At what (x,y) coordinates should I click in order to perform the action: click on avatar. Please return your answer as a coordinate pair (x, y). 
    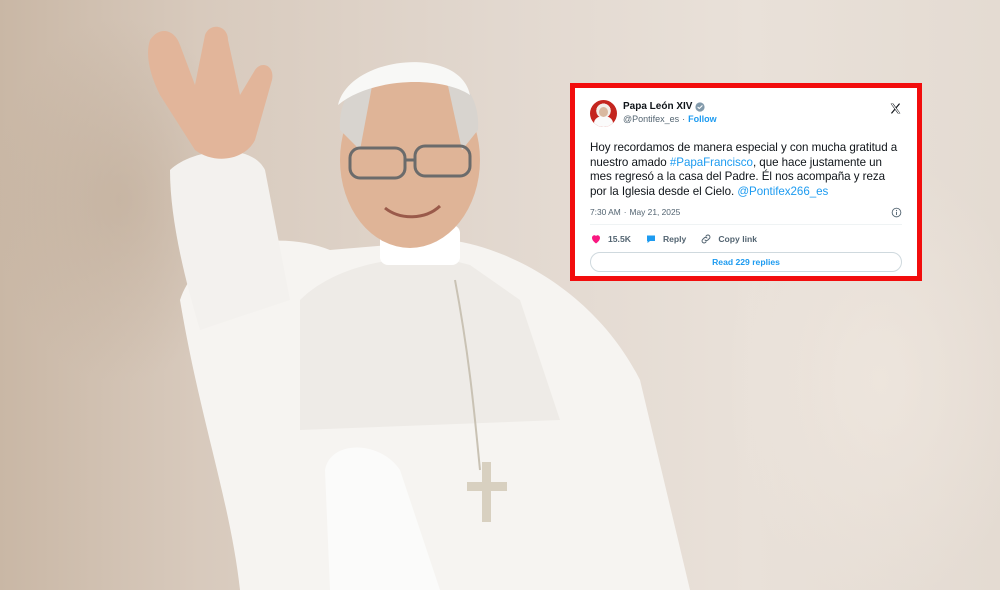
    Looking at the image, I should click on (603, 113).